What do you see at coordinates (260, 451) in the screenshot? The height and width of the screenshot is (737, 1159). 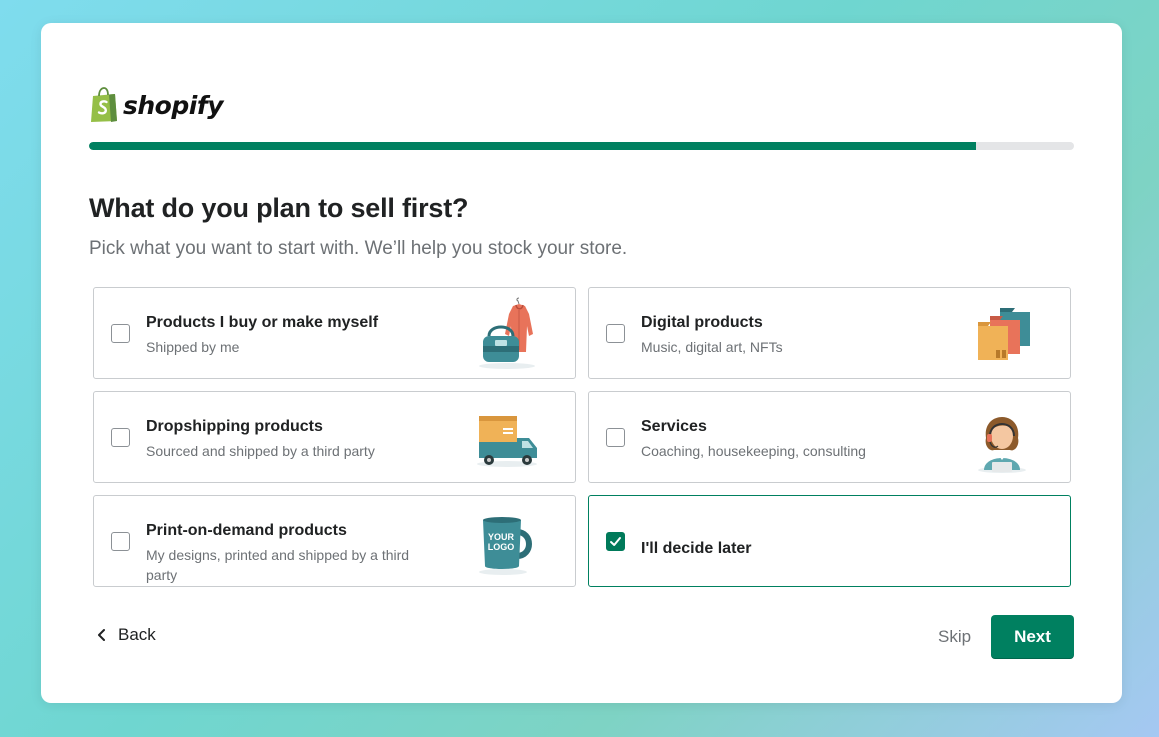 I see `option-subtitle: Sourced and shipped by a third party` at bounding box center [260, 451].